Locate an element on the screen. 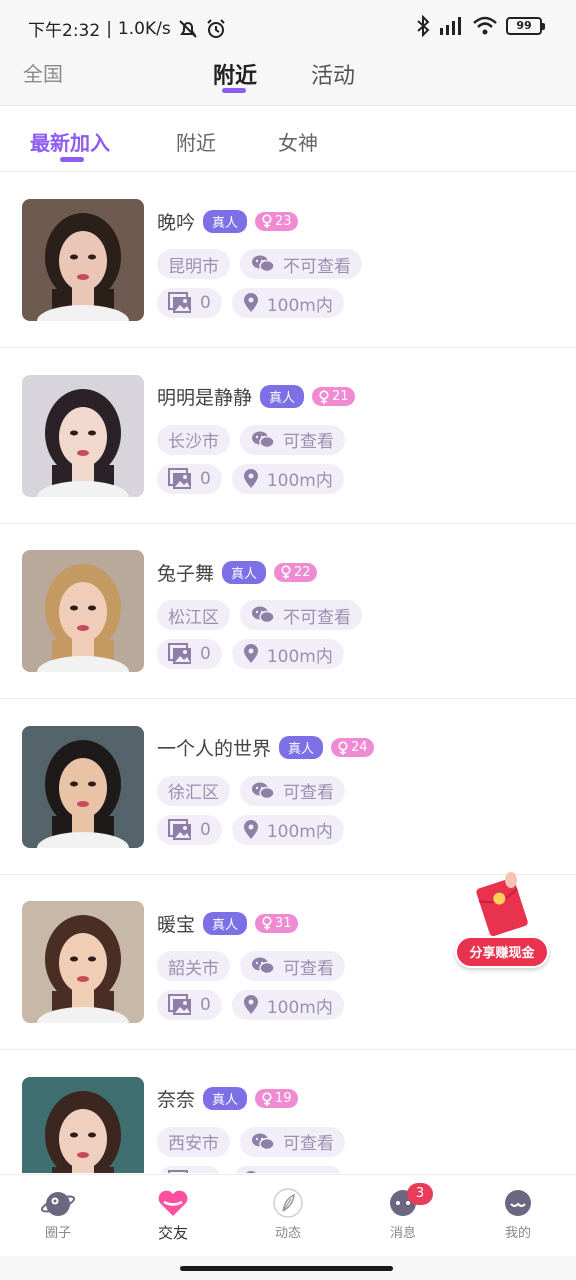  red-envelope-icon is located at coordinates (502, 904).